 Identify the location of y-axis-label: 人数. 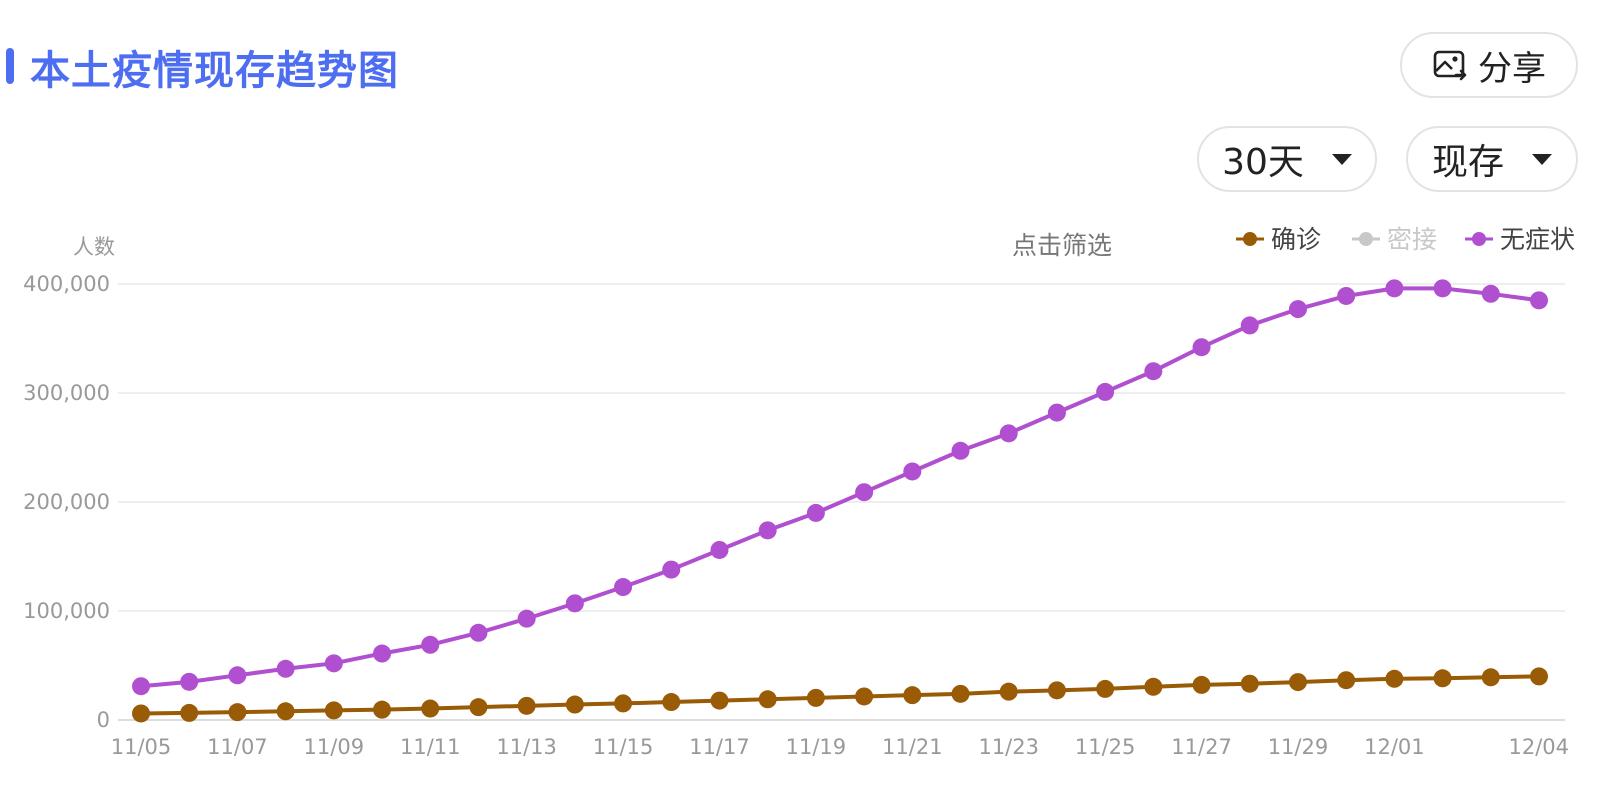
(94, 247).